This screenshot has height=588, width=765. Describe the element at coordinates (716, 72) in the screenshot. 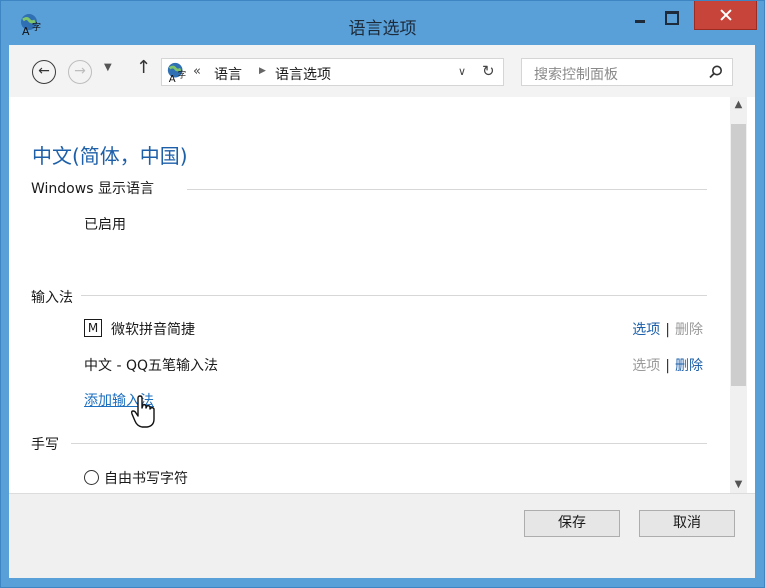

I see `search-icon` at that location.